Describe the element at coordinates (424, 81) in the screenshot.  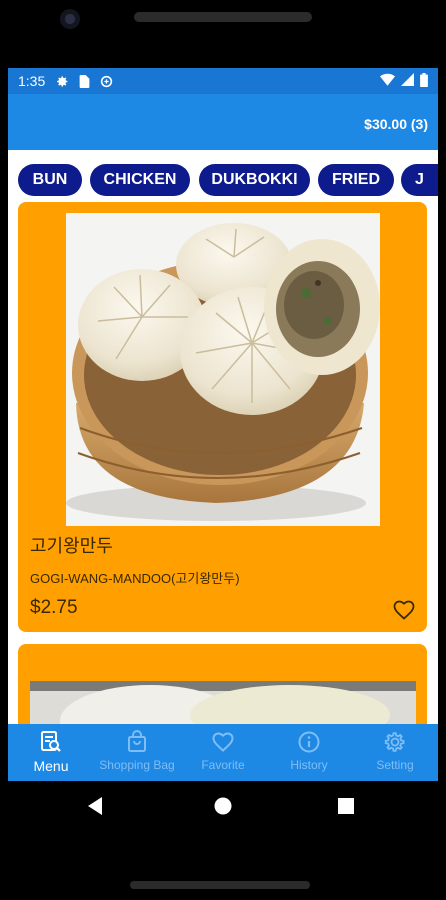
I see `battery-icon` at that location.